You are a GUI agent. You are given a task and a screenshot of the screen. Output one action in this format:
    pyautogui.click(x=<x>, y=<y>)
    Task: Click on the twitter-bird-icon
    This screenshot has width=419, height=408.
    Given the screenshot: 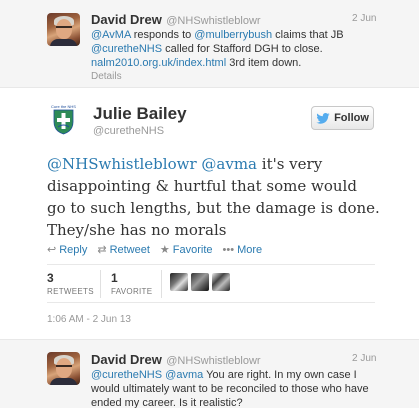 What is the action you would take?
    pyautogui.click(x=323, y=118)
    